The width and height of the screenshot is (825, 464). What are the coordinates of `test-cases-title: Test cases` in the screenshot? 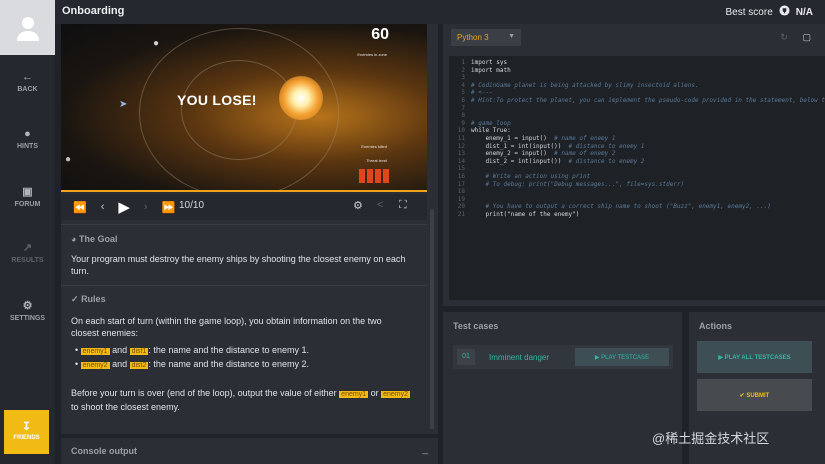 It's located at (476, 326).